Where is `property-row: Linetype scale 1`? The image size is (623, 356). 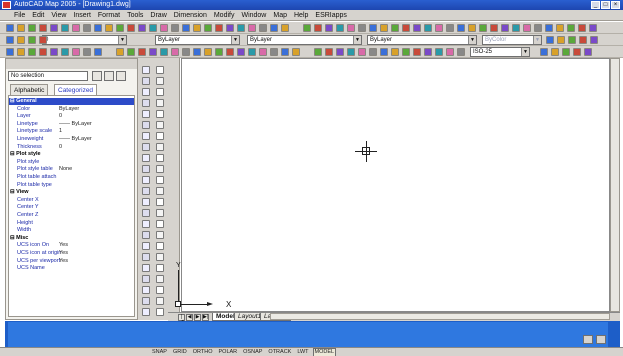 property-row: Linetype scale 1 is located at coordinates (71, 131).